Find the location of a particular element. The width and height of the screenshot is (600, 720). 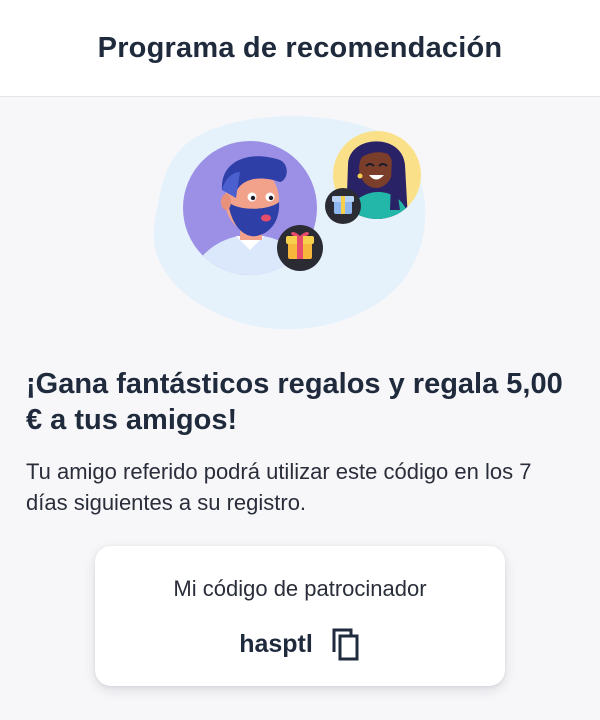

page-title: Programa de recomendación is located at coordinates (300, 47).